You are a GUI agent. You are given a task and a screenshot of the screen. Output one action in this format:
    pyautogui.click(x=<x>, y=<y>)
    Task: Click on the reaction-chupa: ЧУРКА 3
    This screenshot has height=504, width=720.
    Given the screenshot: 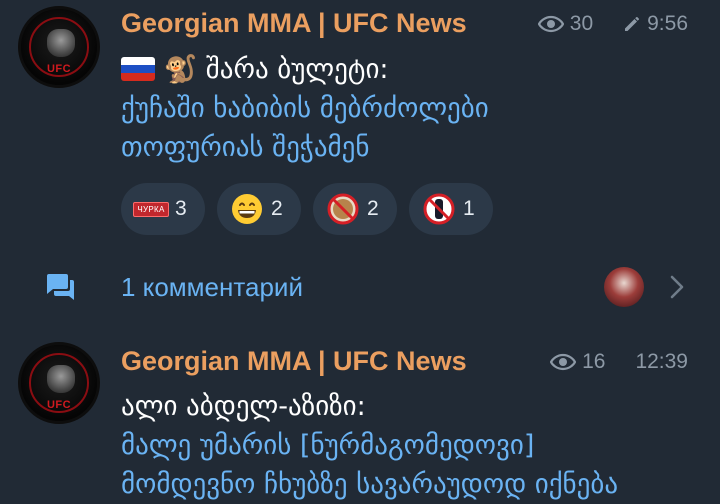 What is the action you would take?
    pyautogui.click(x=163, y=209)
    